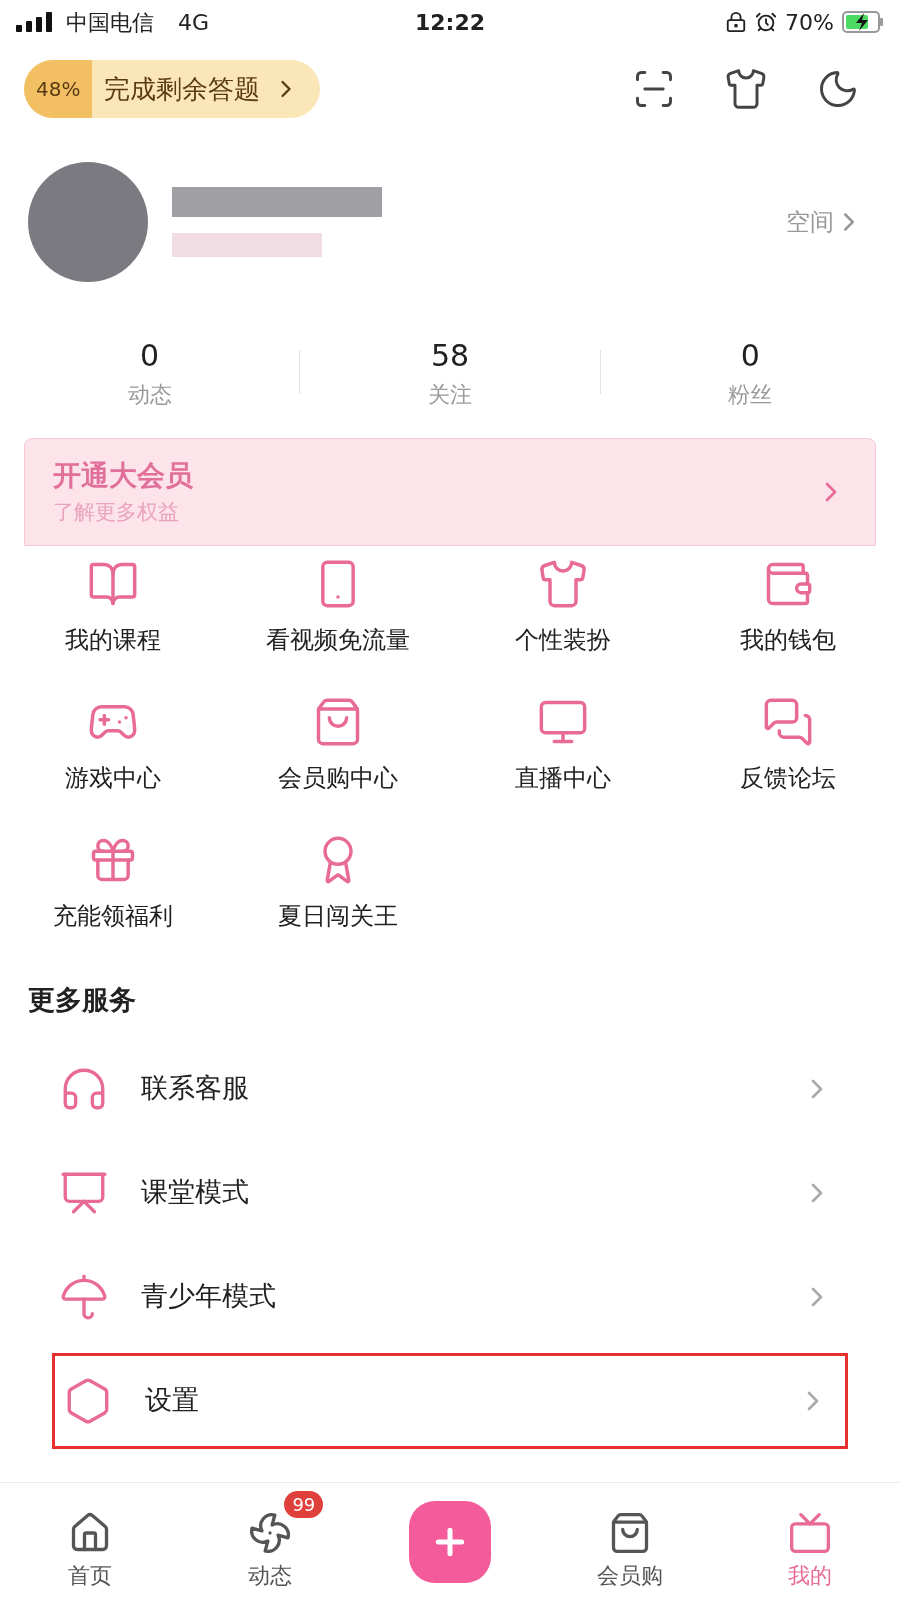 Image resolution: width=900 pixels, height=1600 pixels. Describe the element at coordinates (112, 753) in the screenshot. I see `service-shortcut: 游戏中心` at that location.